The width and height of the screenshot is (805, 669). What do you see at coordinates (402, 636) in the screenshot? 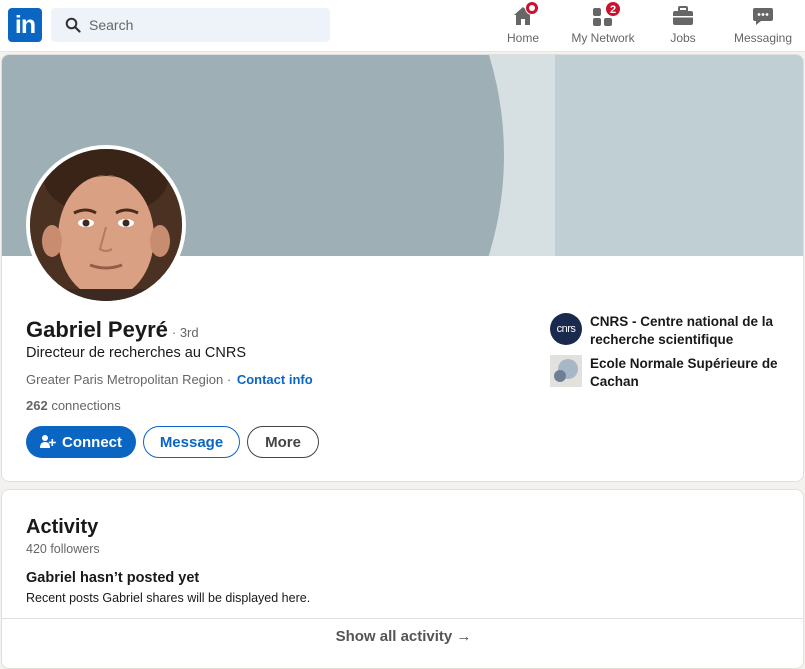
I see `show-all-activity-link: Show all activity →` at bounding box center [402, 636].